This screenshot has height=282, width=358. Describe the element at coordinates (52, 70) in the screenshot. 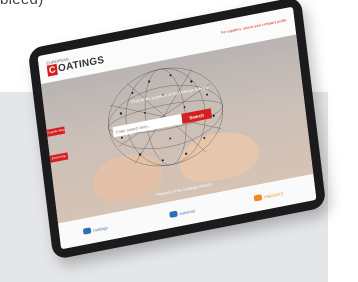

I see `logo-letter-box: C` at that location.